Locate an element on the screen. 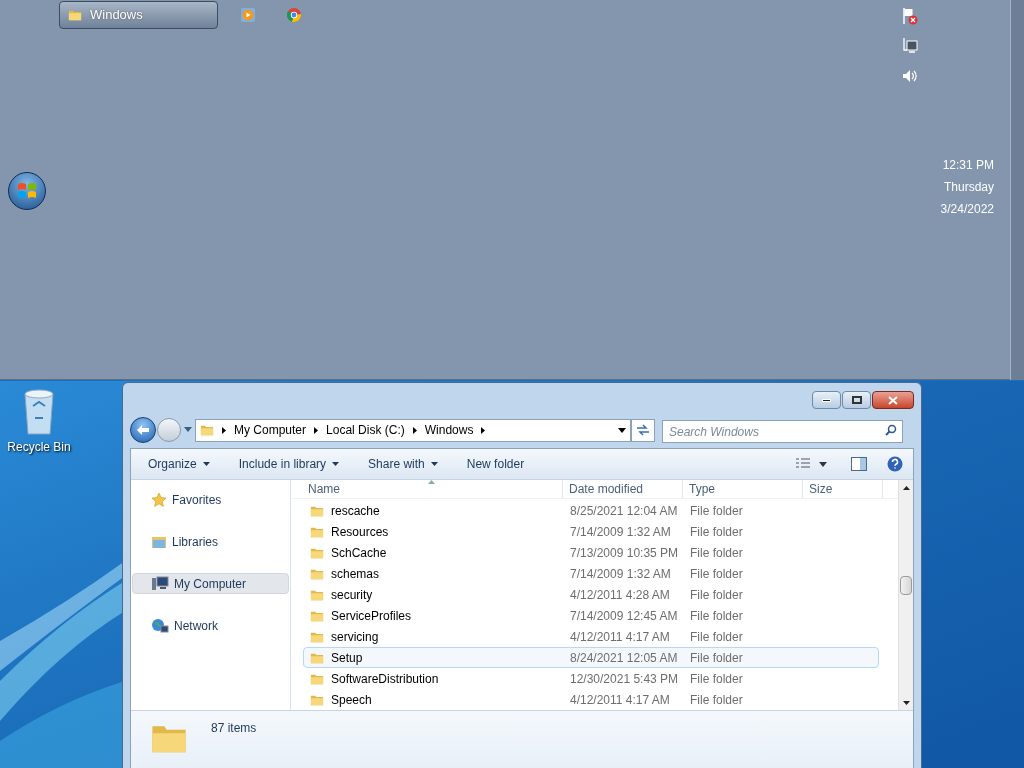 This screenshot has height=768, width=1024. file-name: Speech is located at coordinates (351, 700).